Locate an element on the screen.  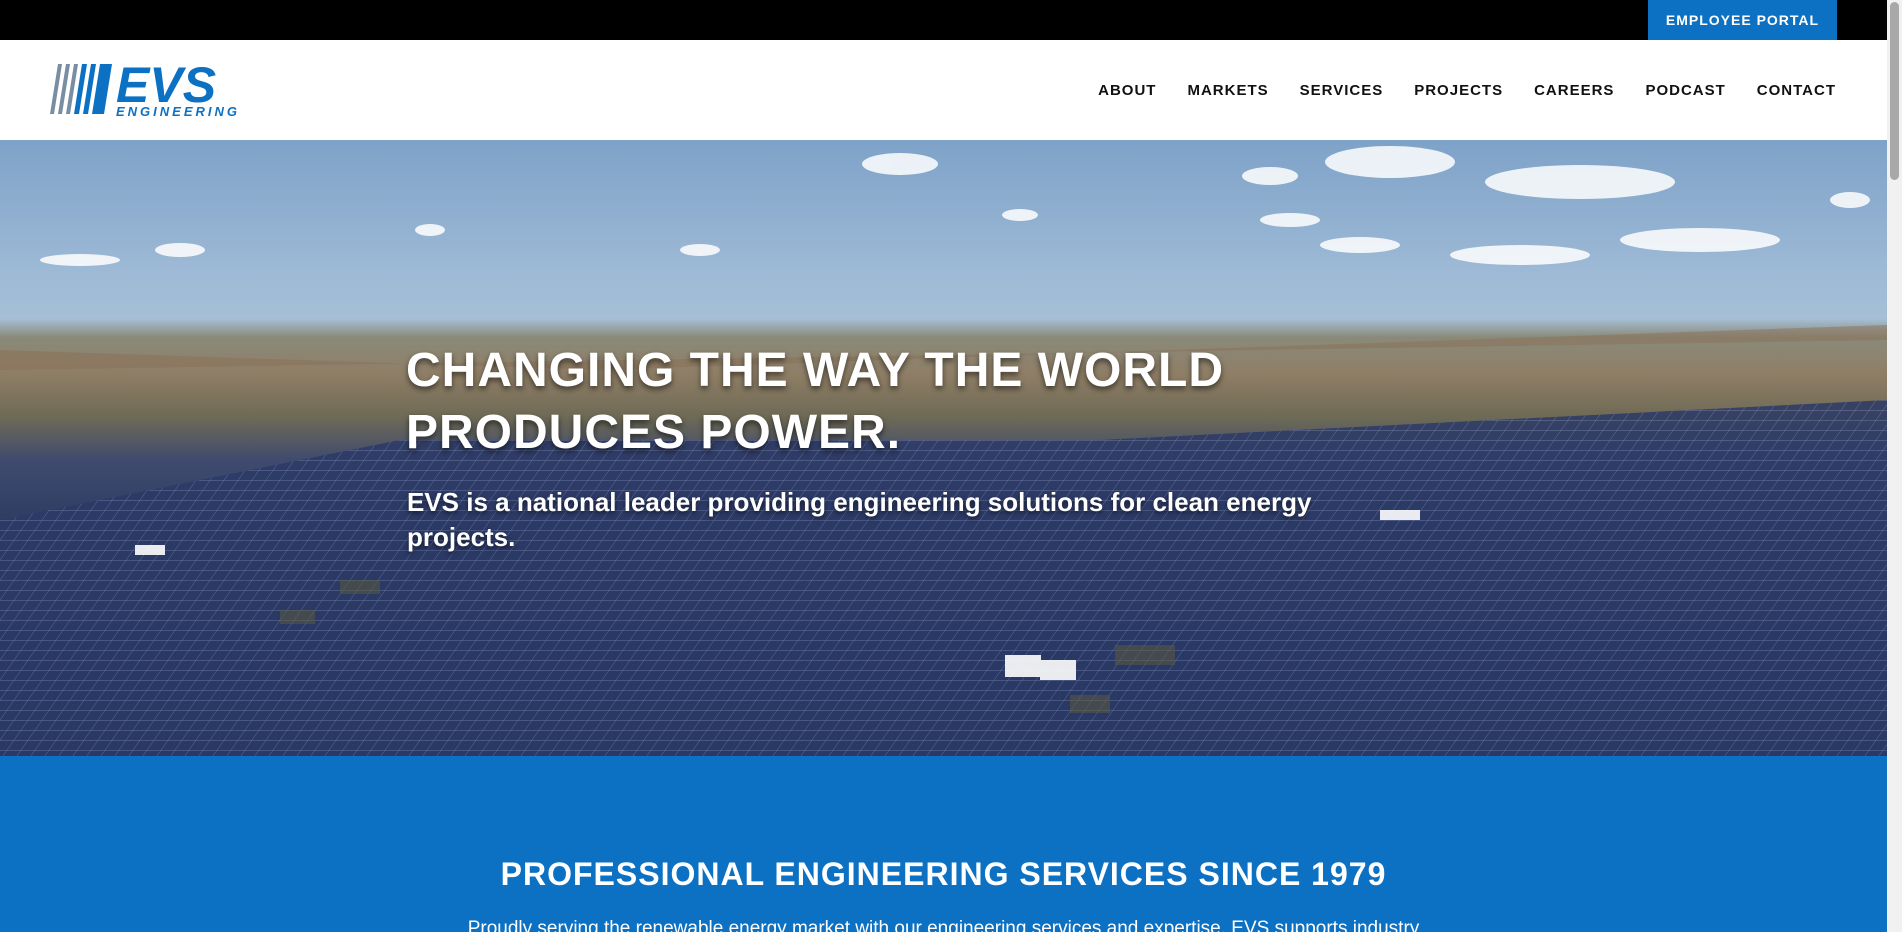
nav-item-careers: CAREERS is located at coordinates (1574, 90).